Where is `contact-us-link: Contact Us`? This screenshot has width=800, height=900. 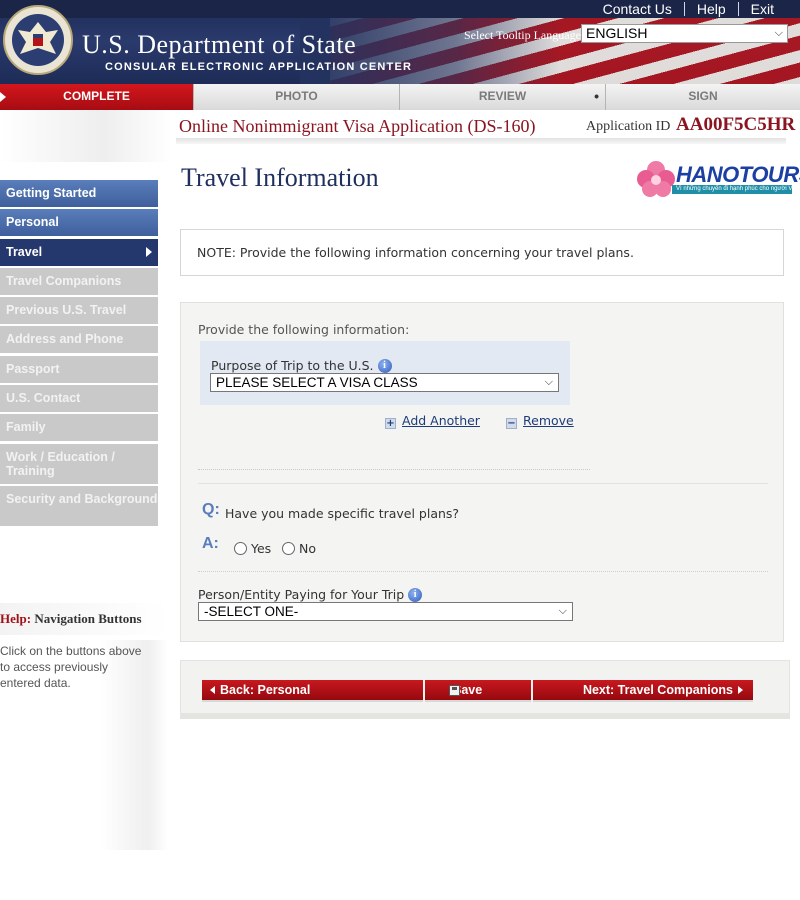
contact-us-link: Contact Us is located at coordinates (637, 9).